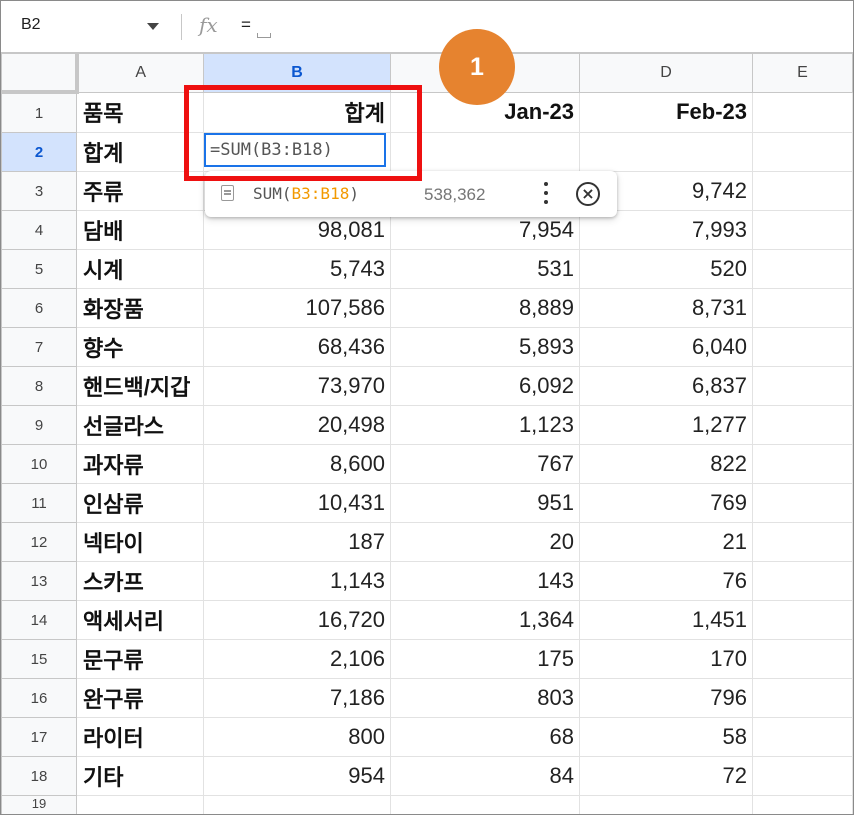 The image size is (854, 815). Describe the element at coordinates (39, 152) in the screenshot. I see `row-header: 2` at that location.